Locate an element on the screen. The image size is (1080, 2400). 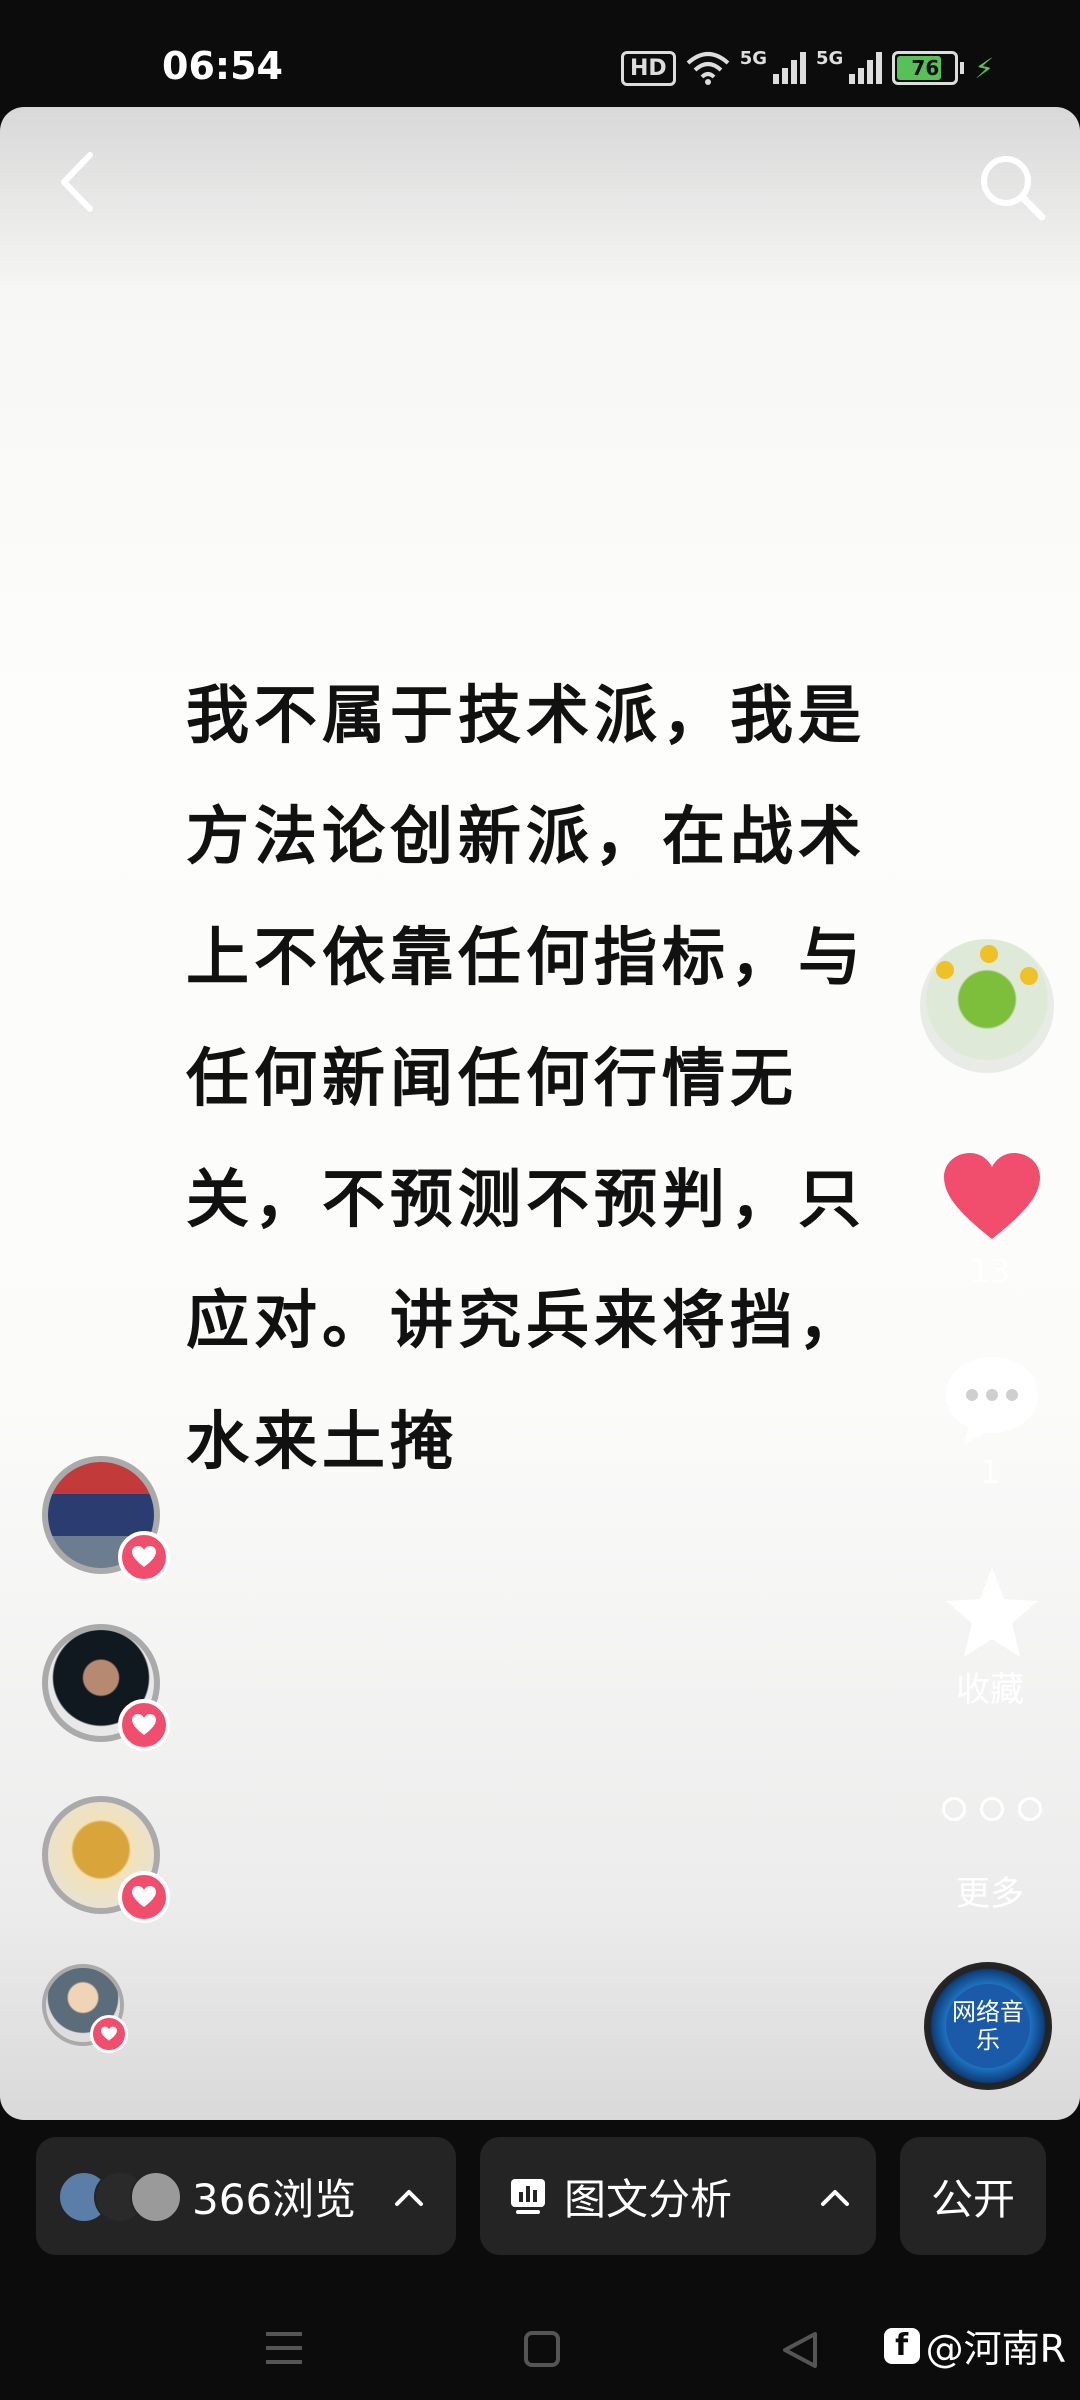
wifi-icon is located at coordinates (708, 68).